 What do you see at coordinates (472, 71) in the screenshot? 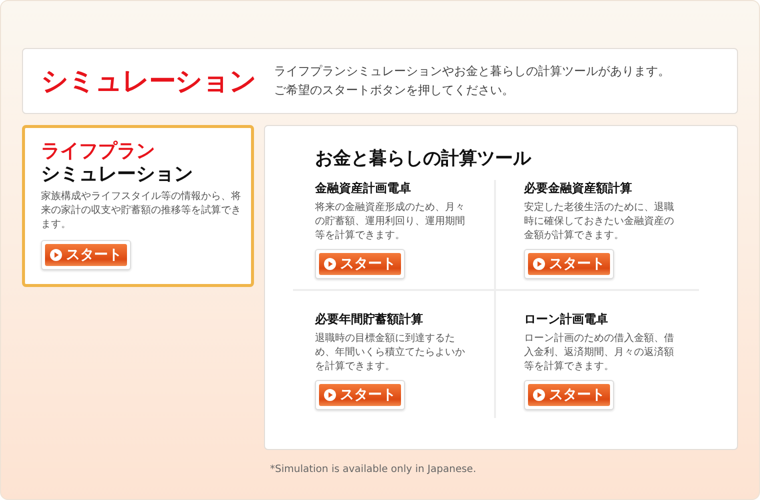
I see `intro-text: ライフプランシミュレーションやお金と暮らしの計算ツールがあります。` at bounding box center [472, 71].